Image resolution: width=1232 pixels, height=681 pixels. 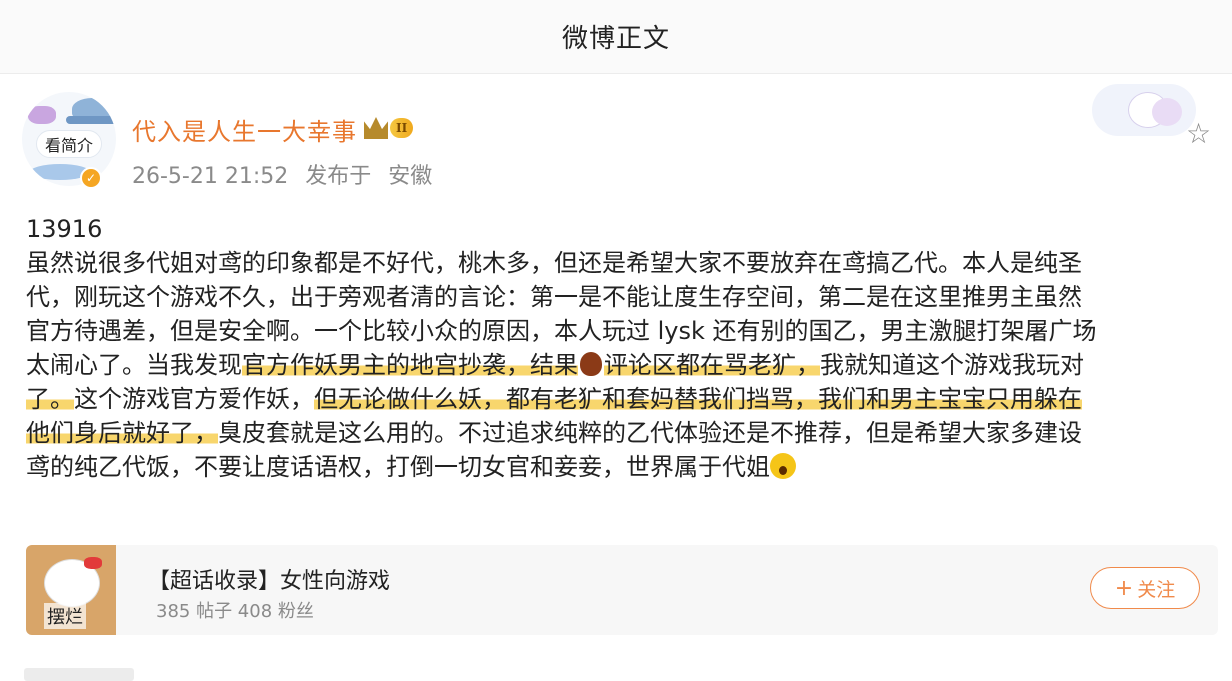 I want to click on post-meta: 26-5-21 21:52 发布于 安徽, so click(x=287, y=174).